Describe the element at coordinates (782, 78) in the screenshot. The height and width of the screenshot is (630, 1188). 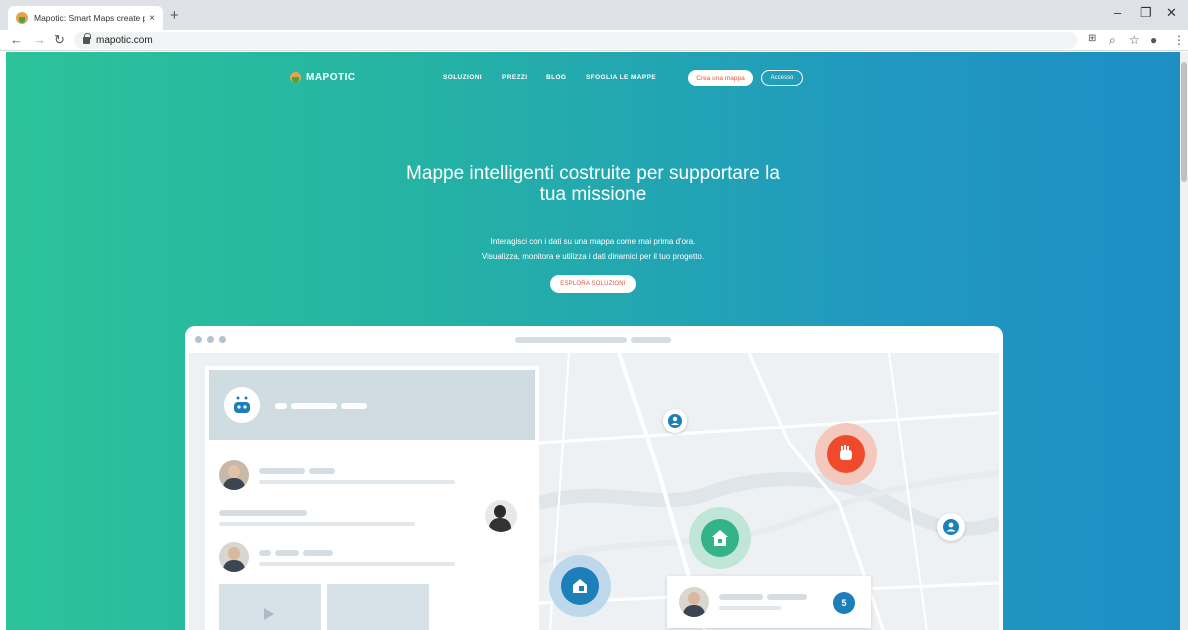
I see `login-button: Accesso` at that location.